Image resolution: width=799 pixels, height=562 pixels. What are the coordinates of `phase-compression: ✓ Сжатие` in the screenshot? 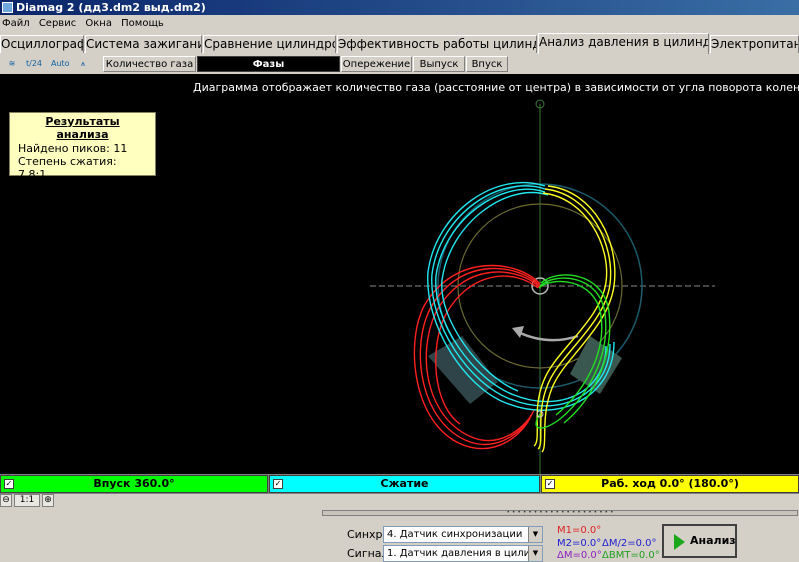 It's located at (404, 484).